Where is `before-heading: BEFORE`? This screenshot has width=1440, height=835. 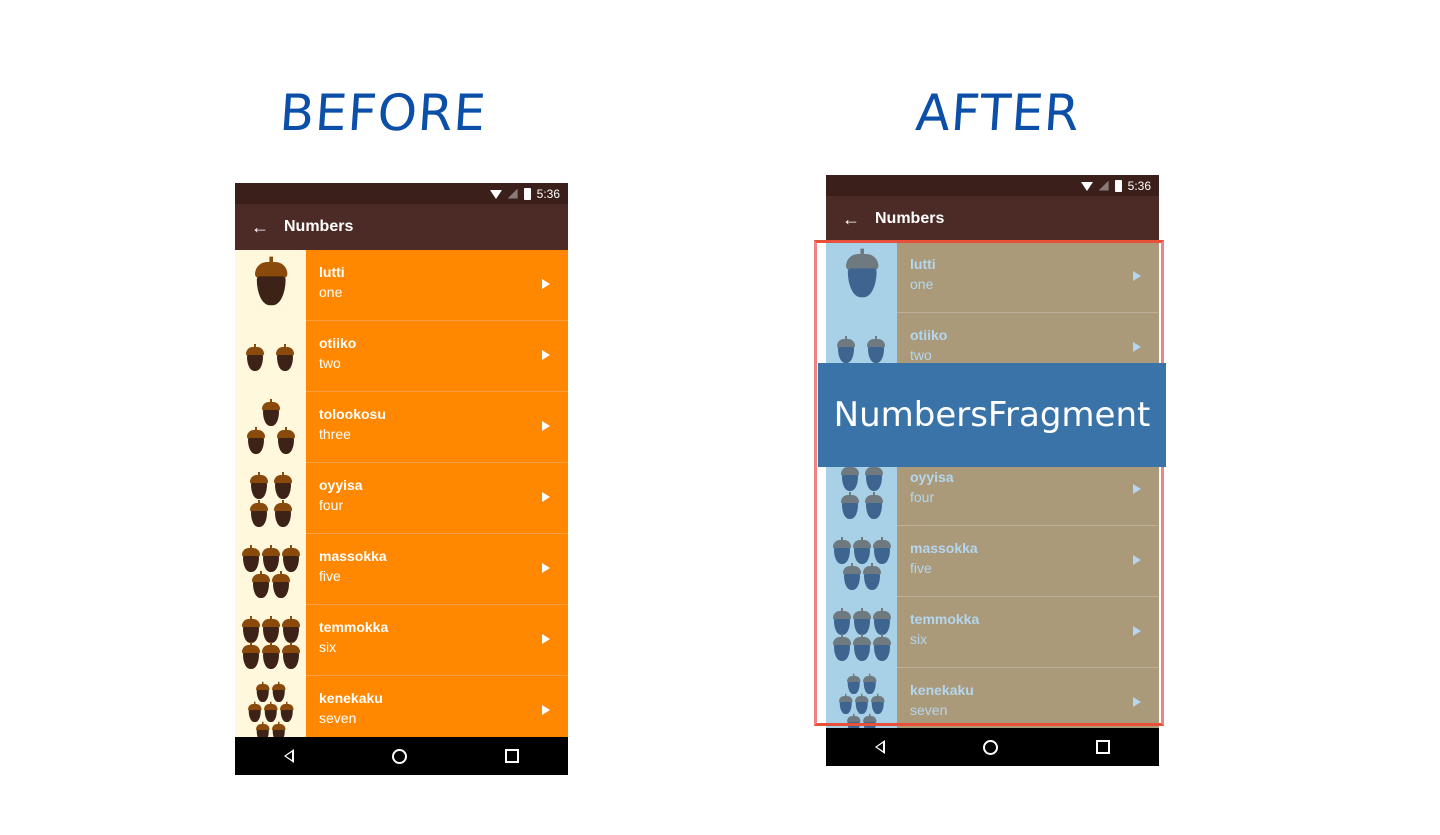
before-heading: BEFORE is located at coordinates (383, 113).